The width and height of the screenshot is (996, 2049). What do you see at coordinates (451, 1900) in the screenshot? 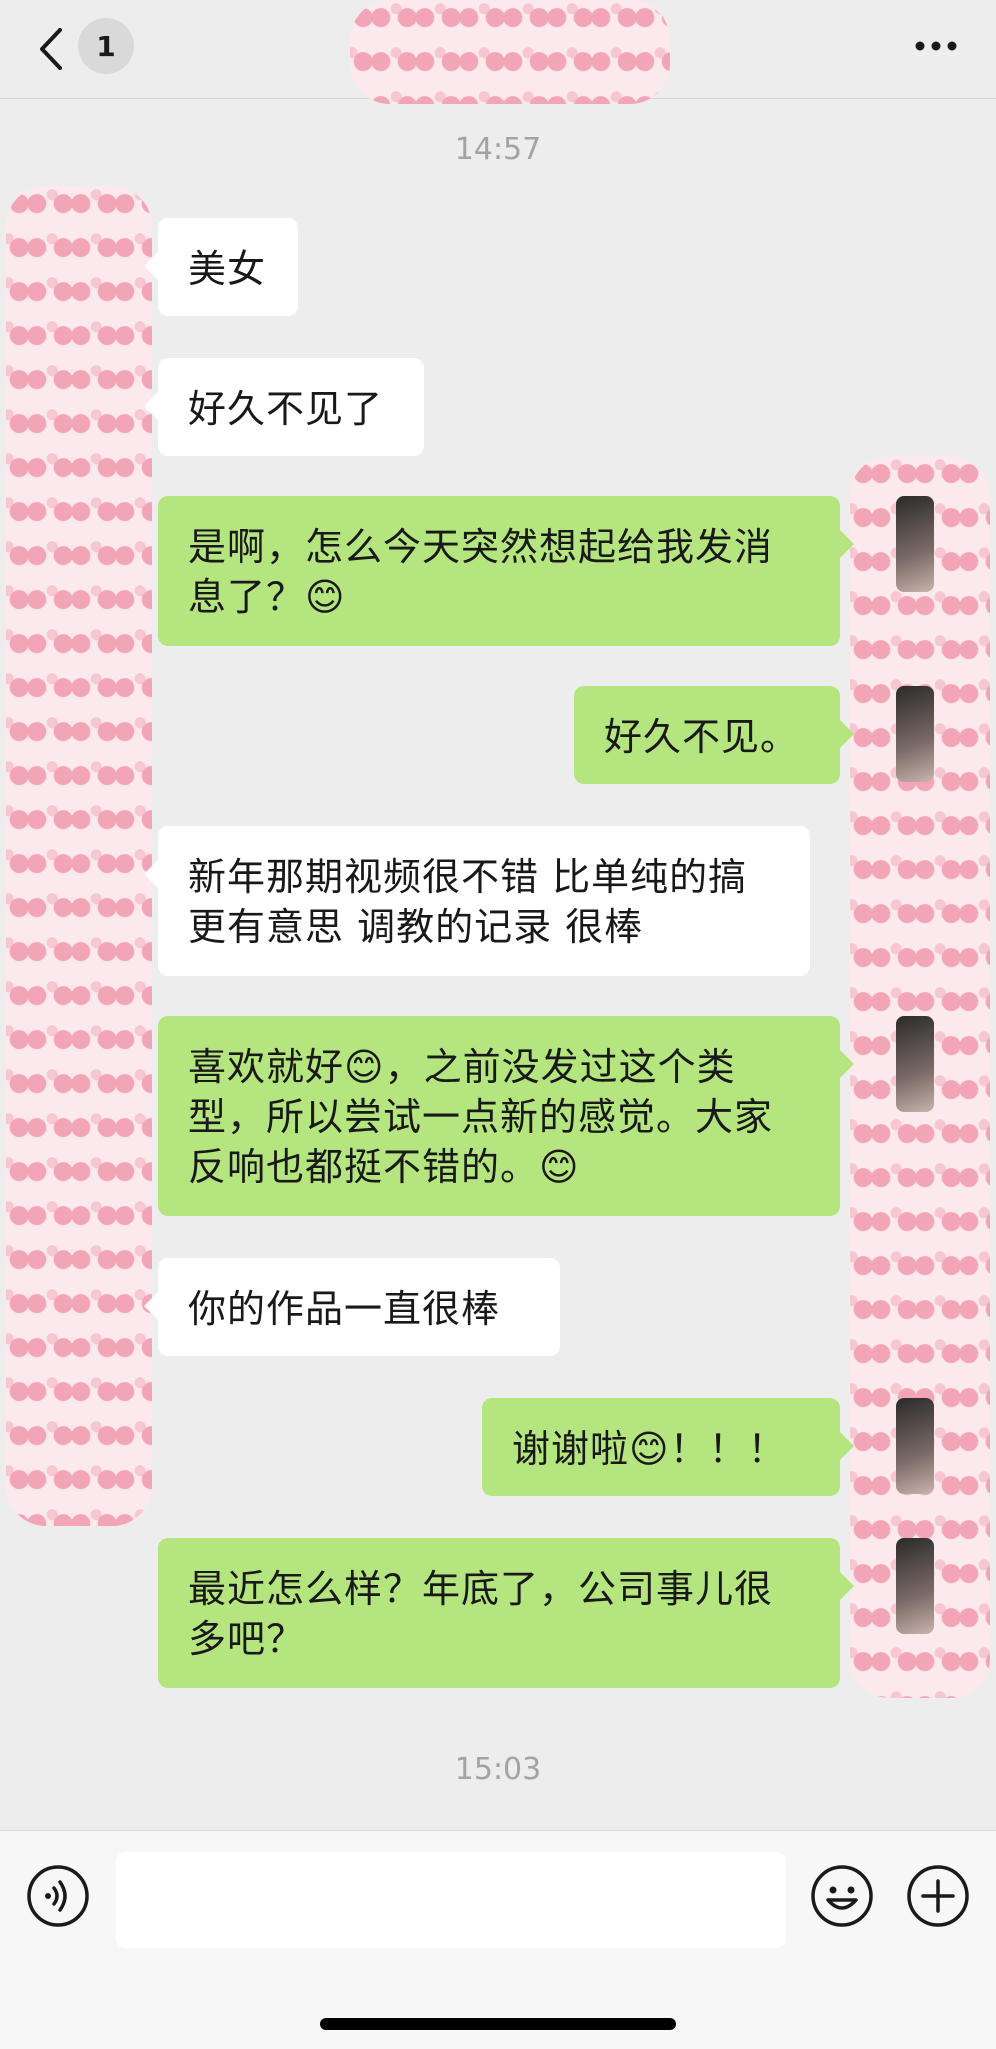
I see `message-input` at bounding box center [451, 1900].